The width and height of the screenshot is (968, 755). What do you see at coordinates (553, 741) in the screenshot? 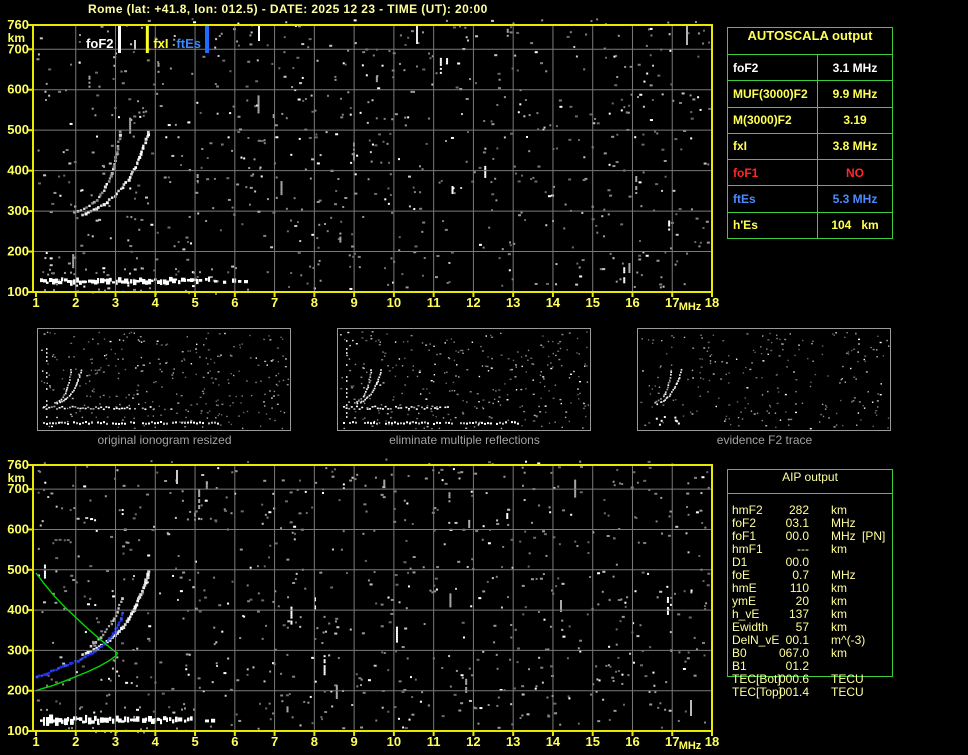
I see `svg-text: 14` at bounding box center [553, 741].